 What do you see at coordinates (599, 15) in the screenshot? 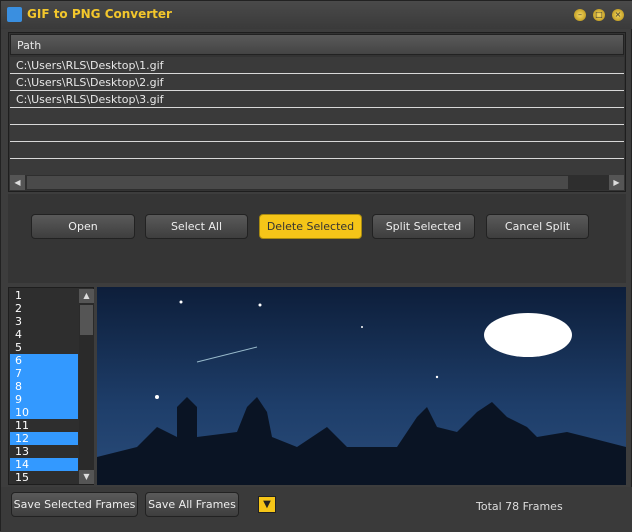
I see `maximize-icon: □` at bounding box center [599, 15].